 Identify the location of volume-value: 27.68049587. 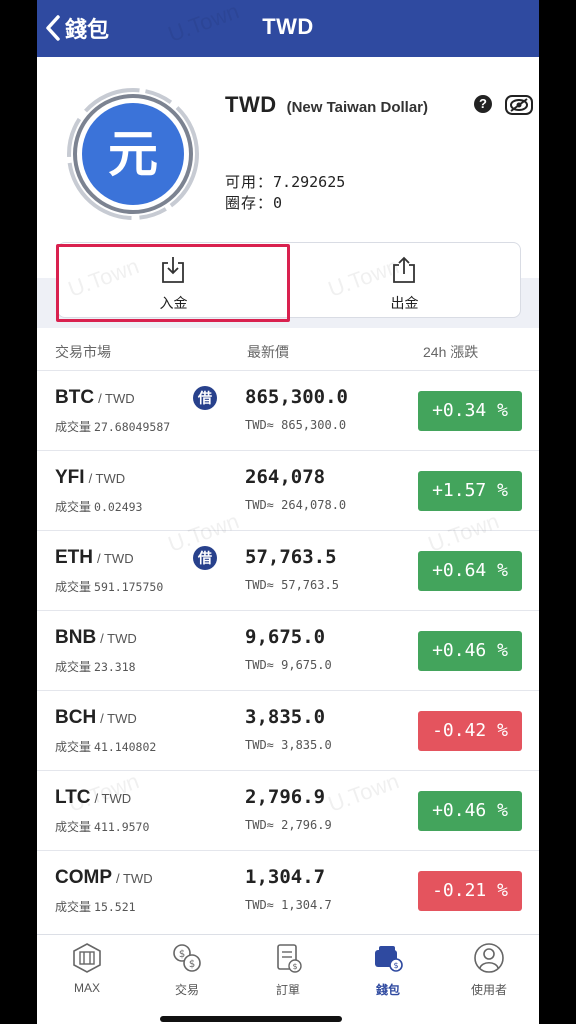
(132, 427).